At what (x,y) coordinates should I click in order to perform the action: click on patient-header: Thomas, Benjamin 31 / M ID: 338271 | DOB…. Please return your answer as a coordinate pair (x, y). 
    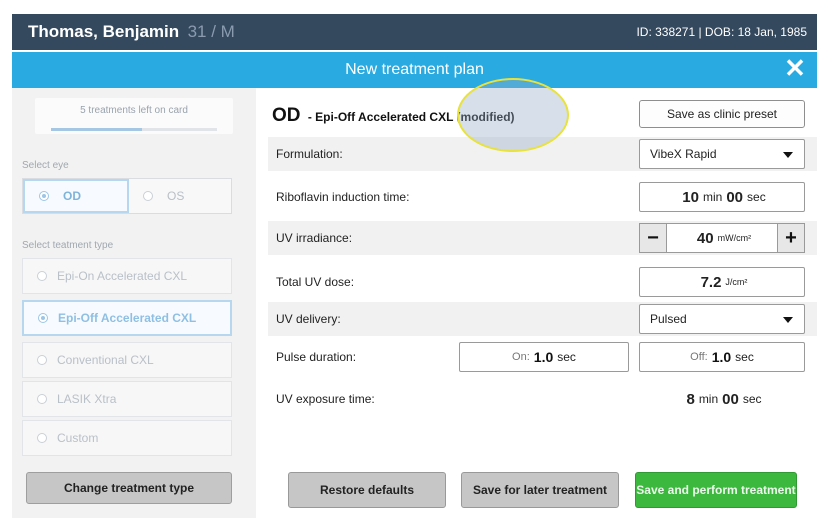
    Looking at the image, I should click on (414, 32).